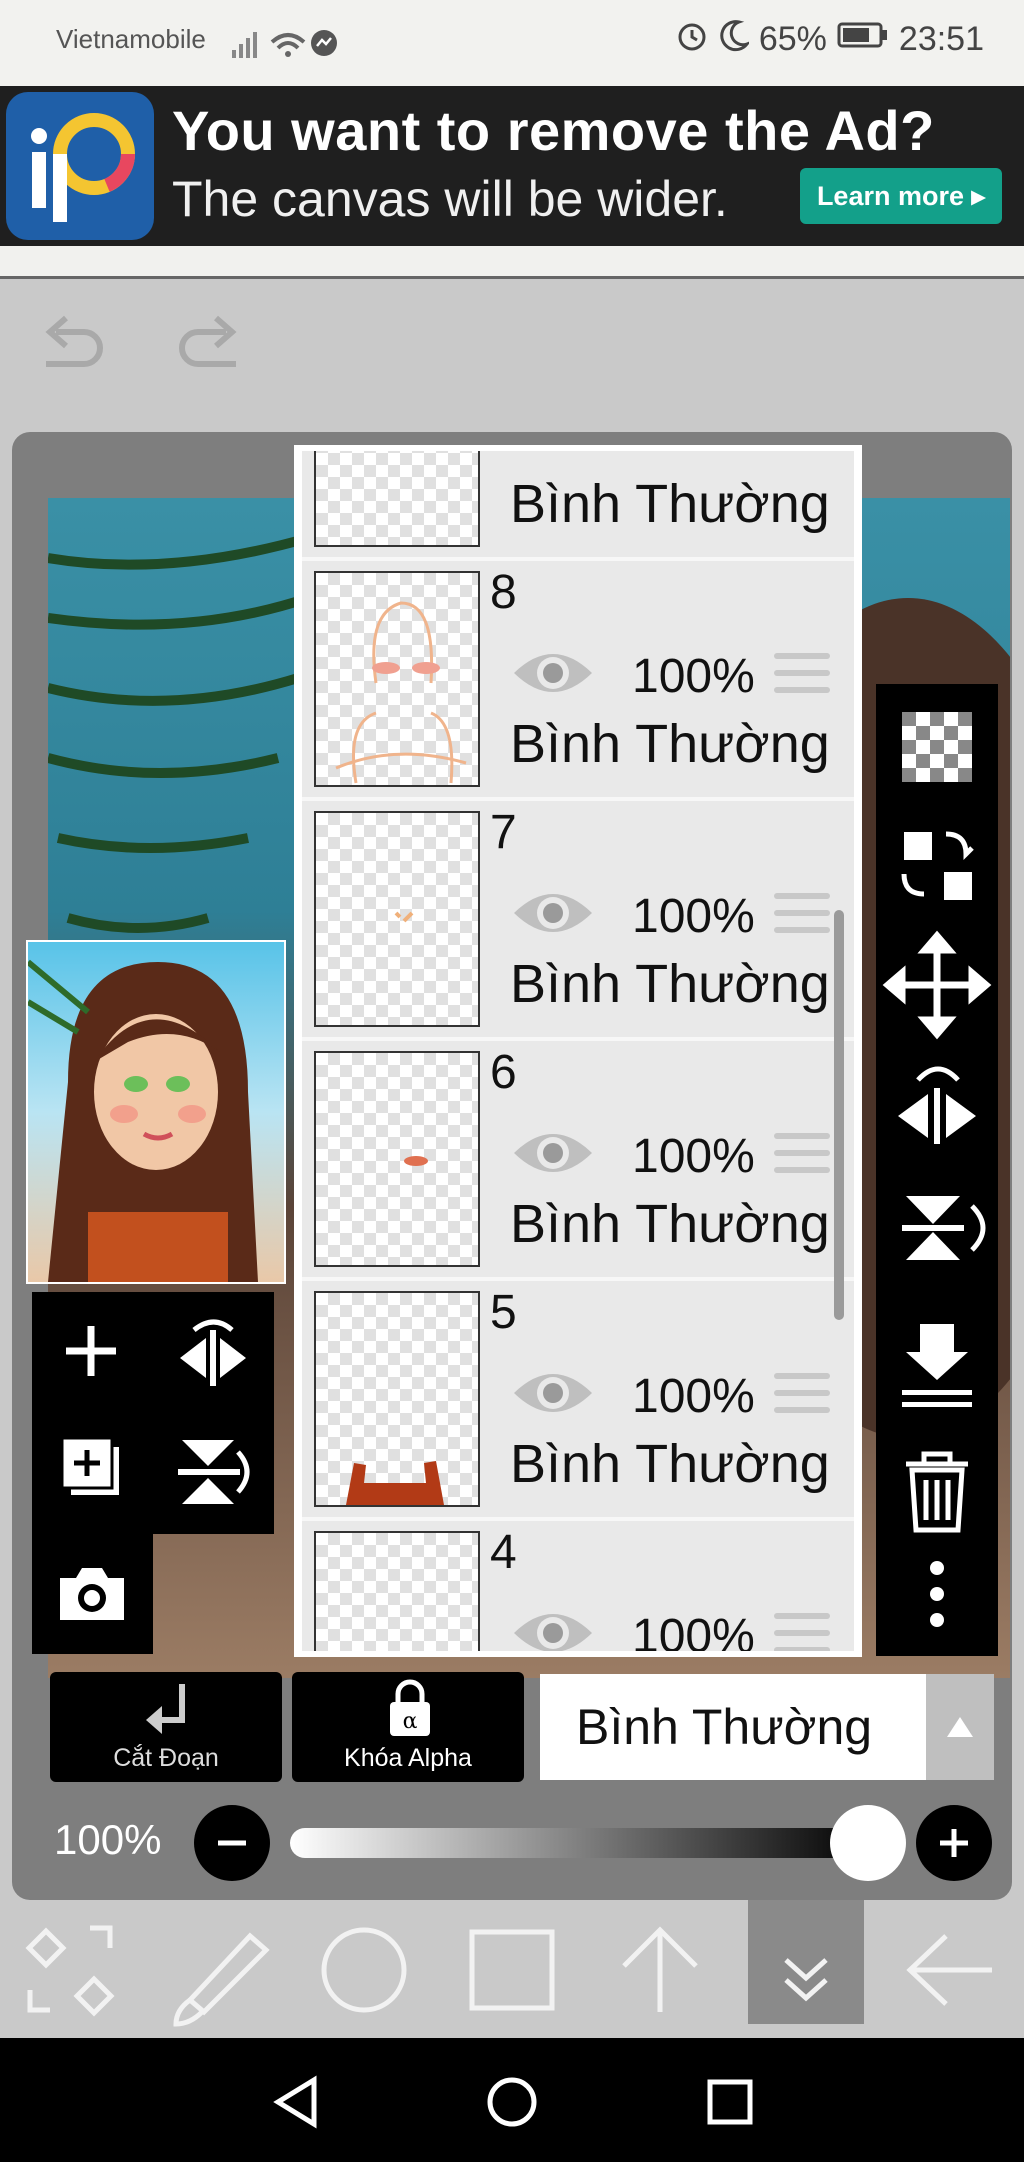 The image size is (1024, 2162). What do you see at coordinates (223, 1970) in the screenshot?
I see `brush-tool-button` at bounding box center [223, 1970].